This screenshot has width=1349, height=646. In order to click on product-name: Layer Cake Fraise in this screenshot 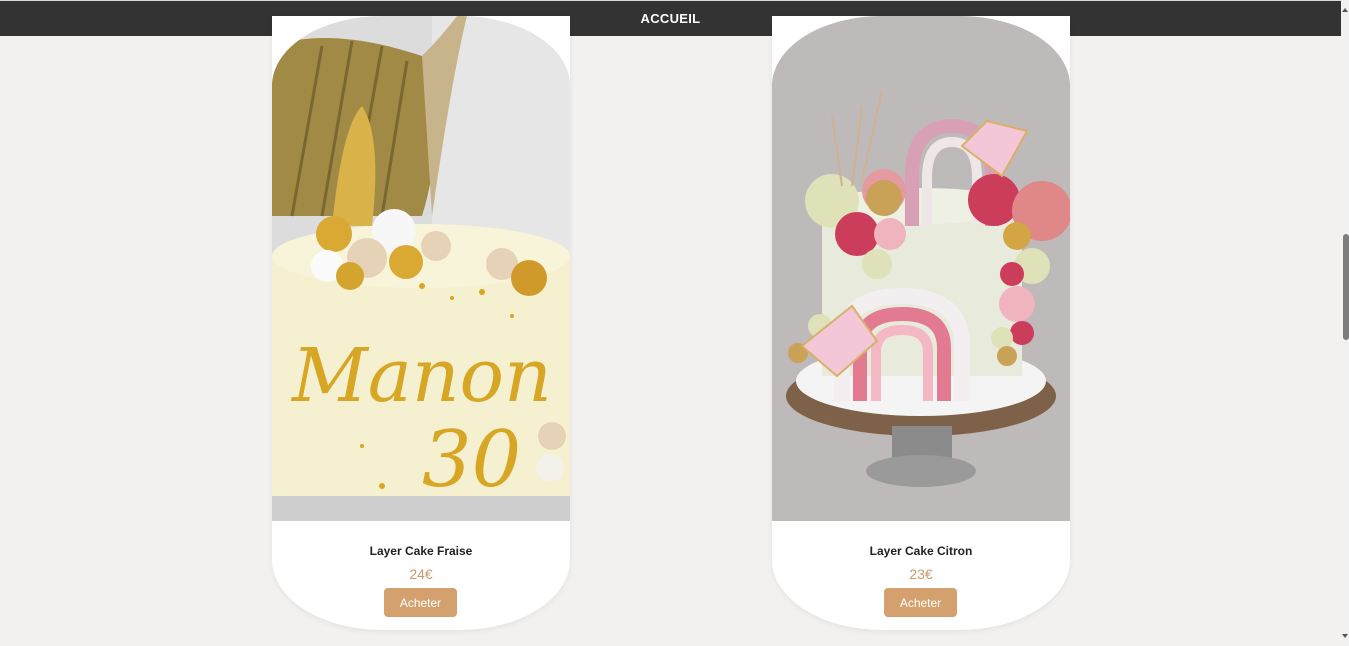, I will do `click(421, 551)`.